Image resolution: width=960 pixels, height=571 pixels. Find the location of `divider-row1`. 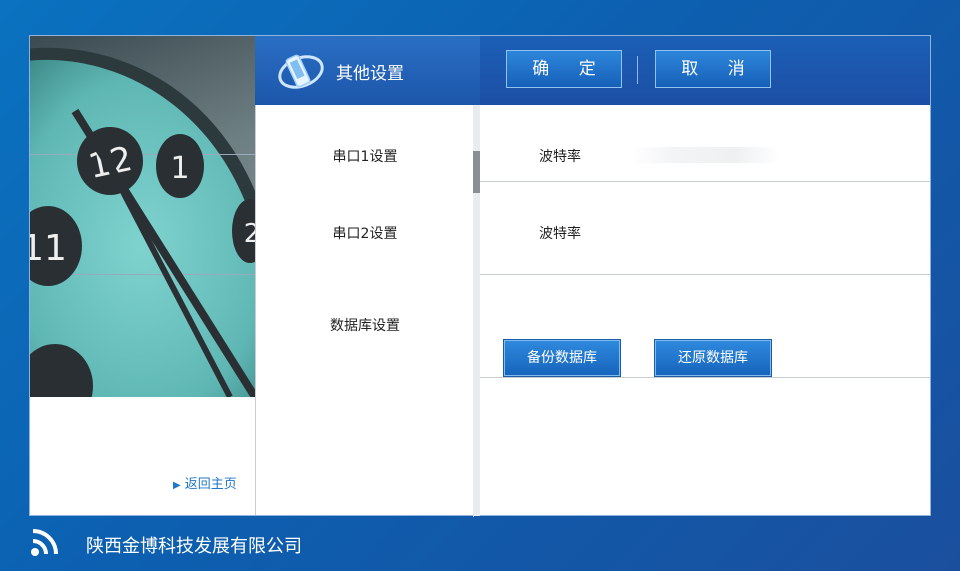

divider-row1 is located at coordinates (705, 181).